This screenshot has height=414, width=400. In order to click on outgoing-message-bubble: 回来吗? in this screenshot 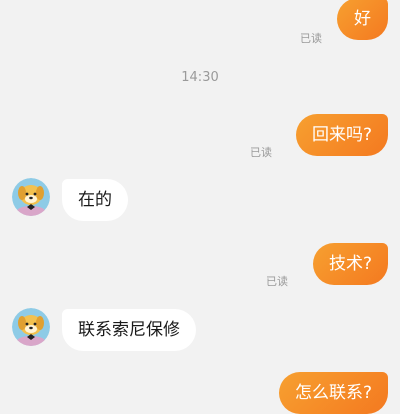, I will do `click(341, 135)`.